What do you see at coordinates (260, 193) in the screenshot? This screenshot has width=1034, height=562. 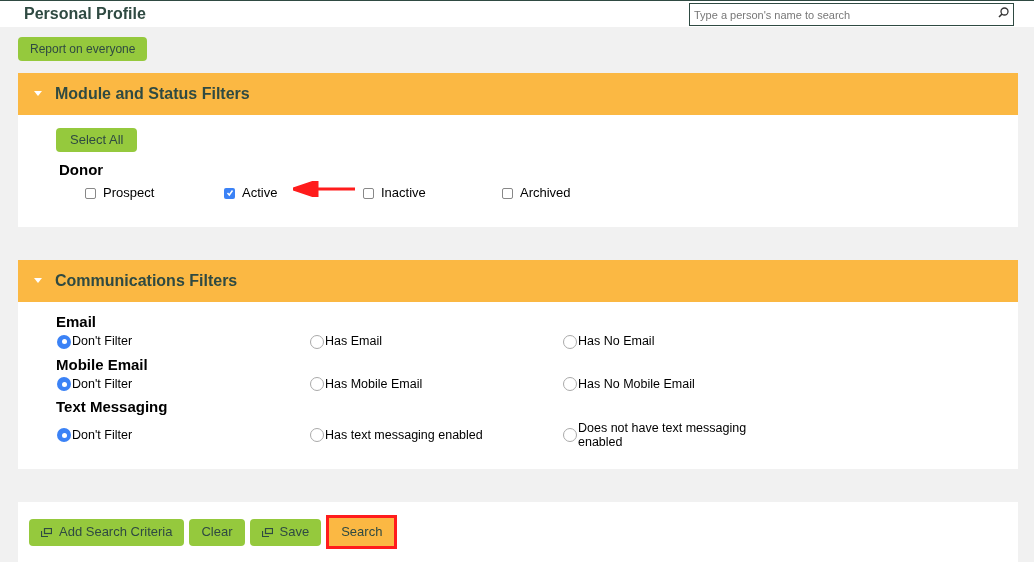 I see `checkbox-label: Active` at bounding box center [260, 193].